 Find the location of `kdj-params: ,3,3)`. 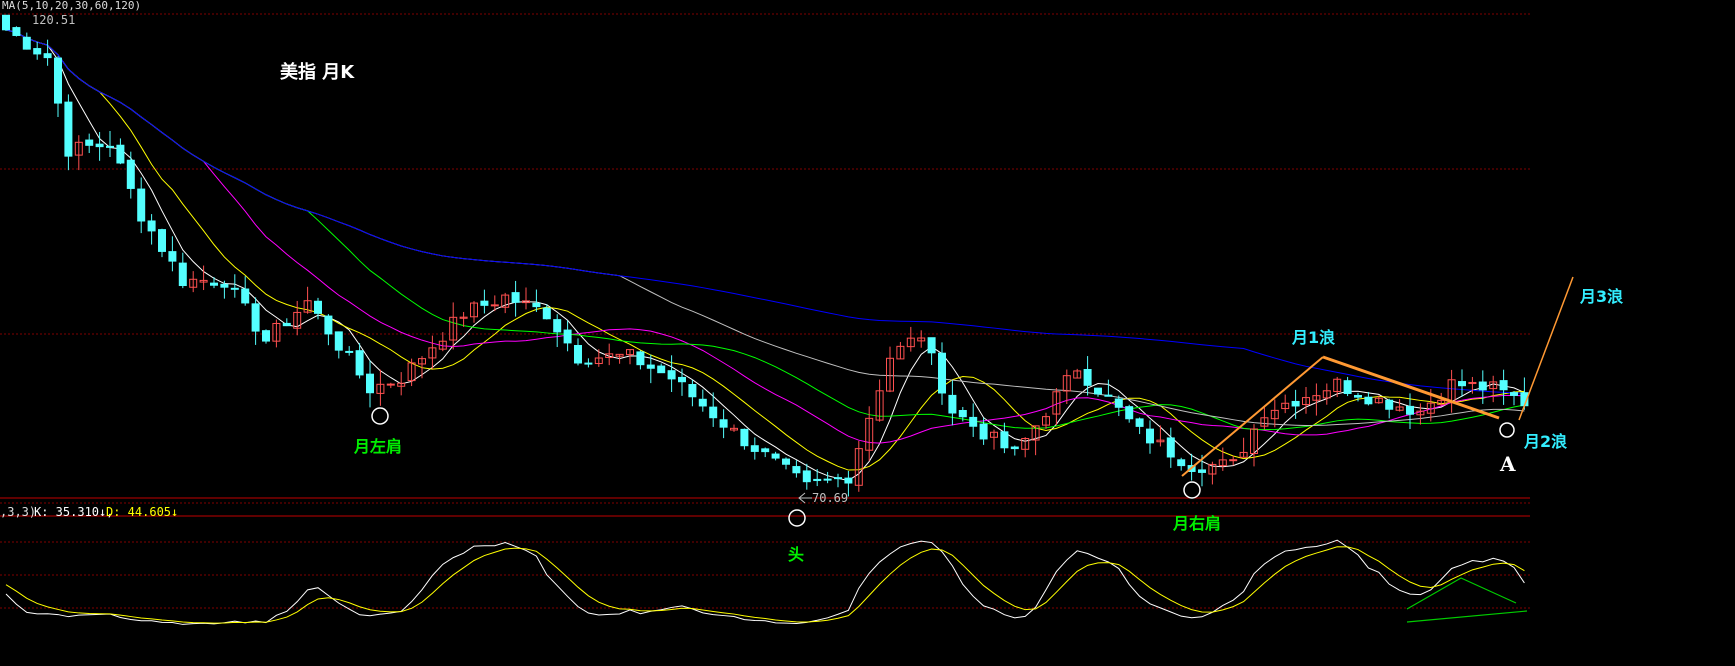

kdj-params: ,3,3) is located at coordinates (18, 512).